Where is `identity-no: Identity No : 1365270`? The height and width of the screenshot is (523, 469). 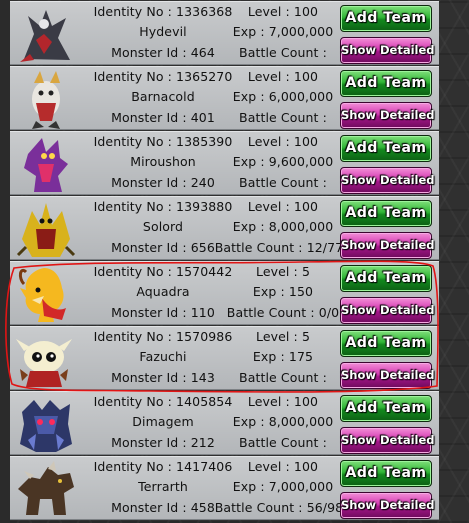 identity-no: Identity No : 1365270 is located at coordinates (163, 76).